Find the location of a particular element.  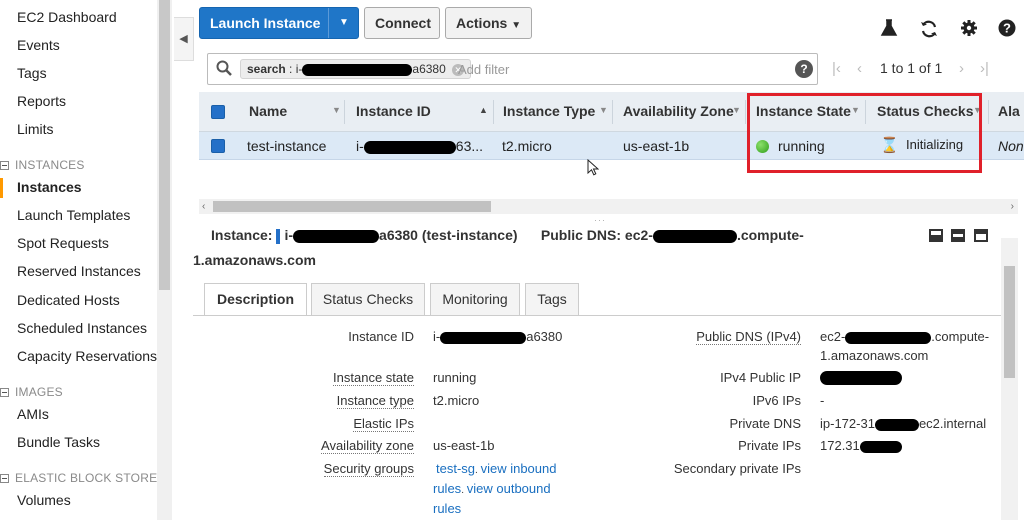

value-instance-id: i-a6380 is located at coordinates (498, 336).